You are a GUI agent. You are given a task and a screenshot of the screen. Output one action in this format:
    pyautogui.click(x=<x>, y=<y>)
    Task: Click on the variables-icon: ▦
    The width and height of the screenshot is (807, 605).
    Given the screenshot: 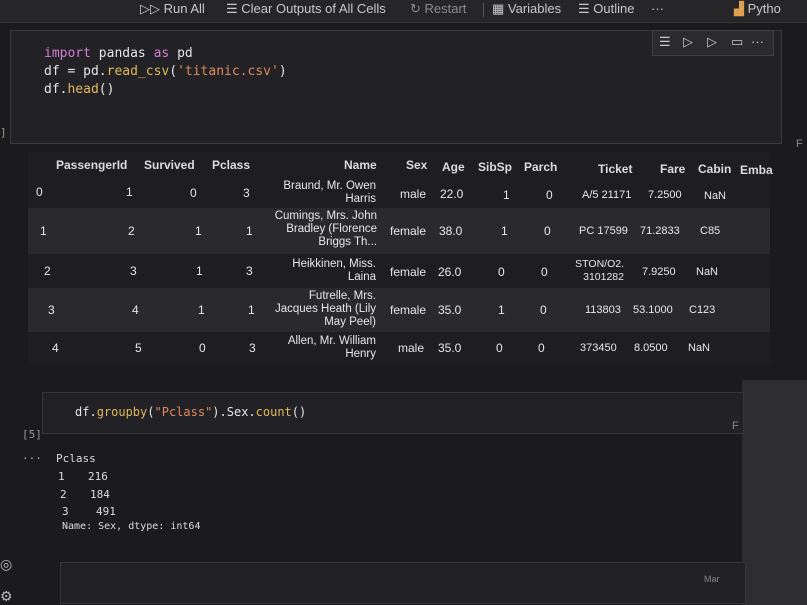 What is the action you would take?
    pyautogui.click(x=500, y=8)
    